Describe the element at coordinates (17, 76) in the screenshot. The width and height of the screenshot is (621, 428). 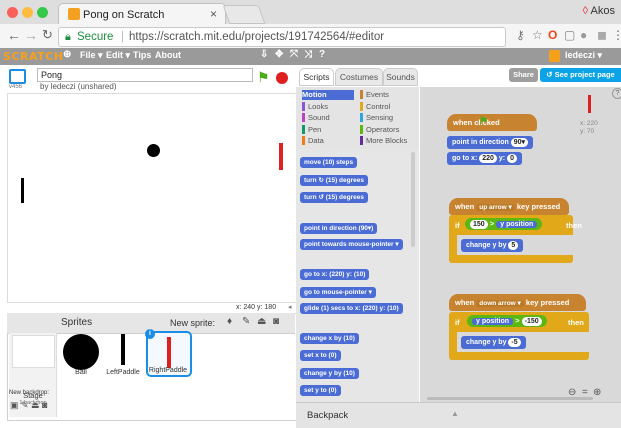
I see `fullscreen-icon` at that location.